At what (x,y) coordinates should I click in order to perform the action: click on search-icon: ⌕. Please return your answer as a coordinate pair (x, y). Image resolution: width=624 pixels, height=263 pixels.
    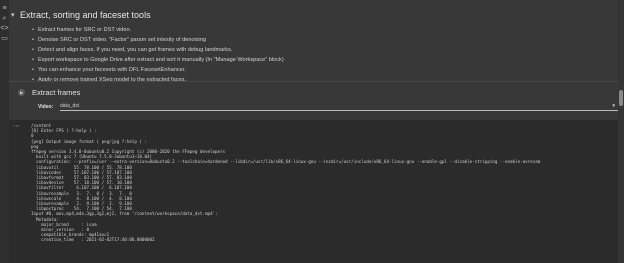
    Looking at the image, I should click on (4, 18).